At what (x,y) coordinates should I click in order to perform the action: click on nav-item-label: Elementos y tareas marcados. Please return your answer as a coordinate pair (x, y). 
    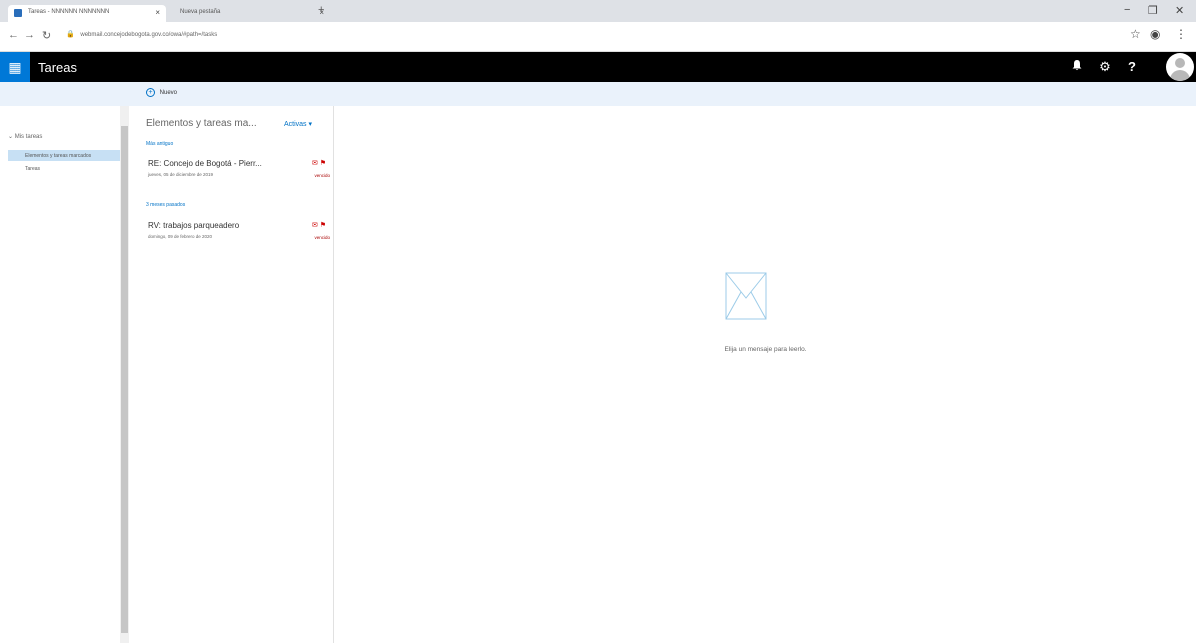
    Looking at the image, I should click on (58, 156).